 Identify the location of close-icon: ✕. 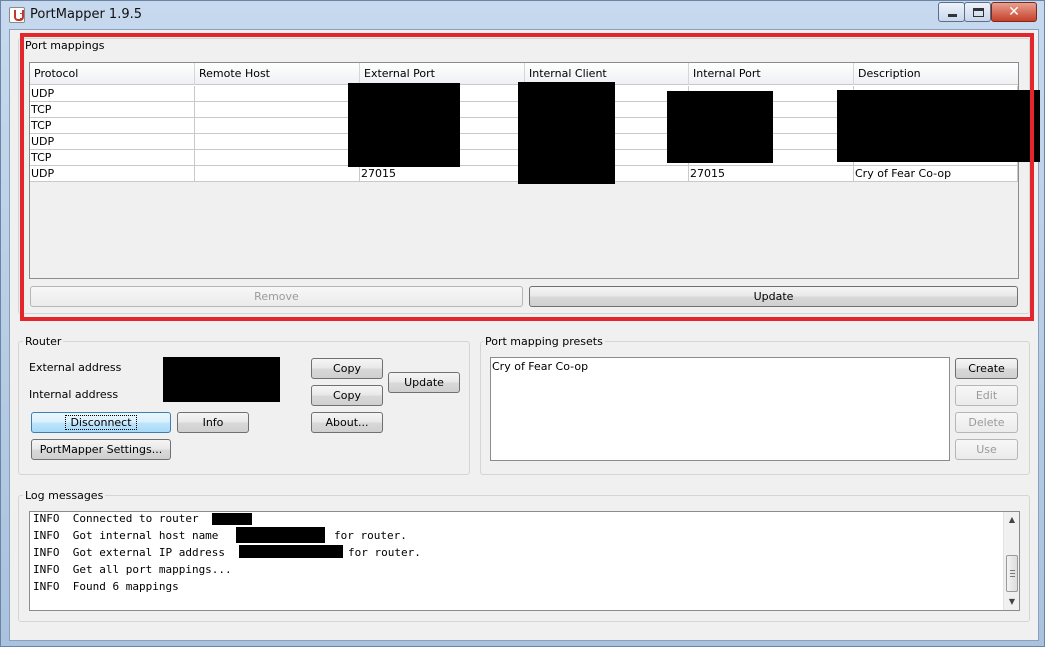
(1014, 12).